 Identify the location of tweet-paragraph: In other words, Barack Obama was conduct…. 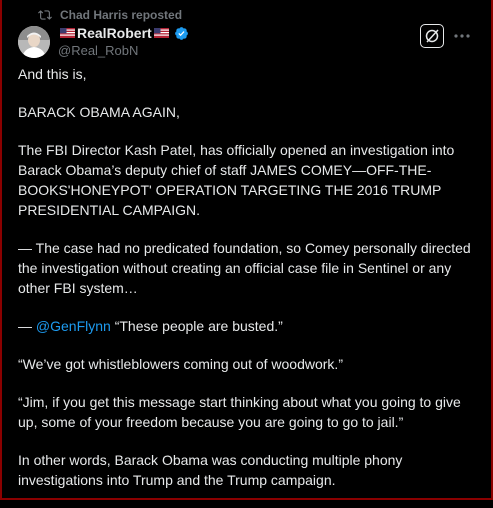
(210, 470).